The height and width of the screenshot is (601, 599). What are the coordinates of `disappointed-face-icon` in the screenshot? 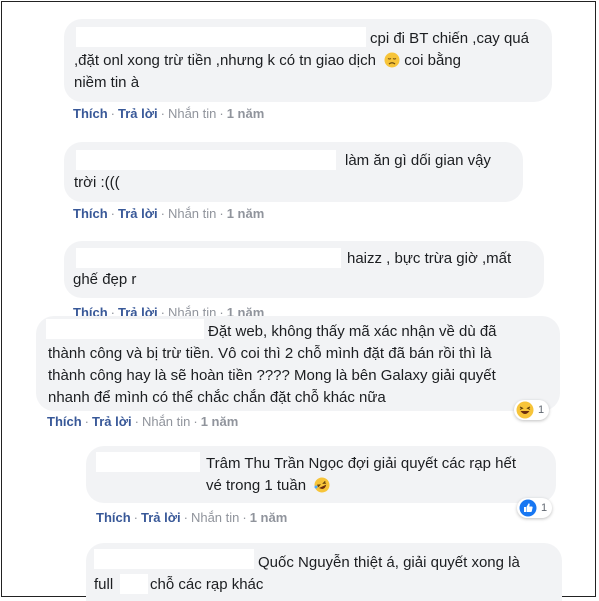 It's located at (392, 63).